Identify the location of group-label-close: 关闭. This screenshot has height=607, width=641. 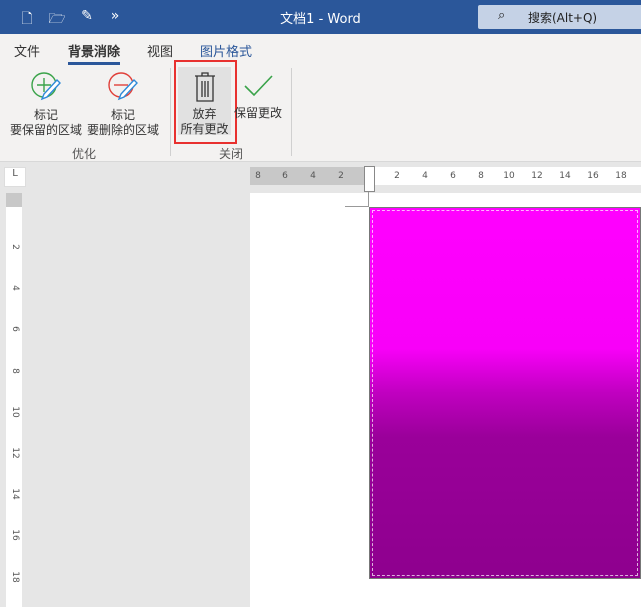
(231, 154).